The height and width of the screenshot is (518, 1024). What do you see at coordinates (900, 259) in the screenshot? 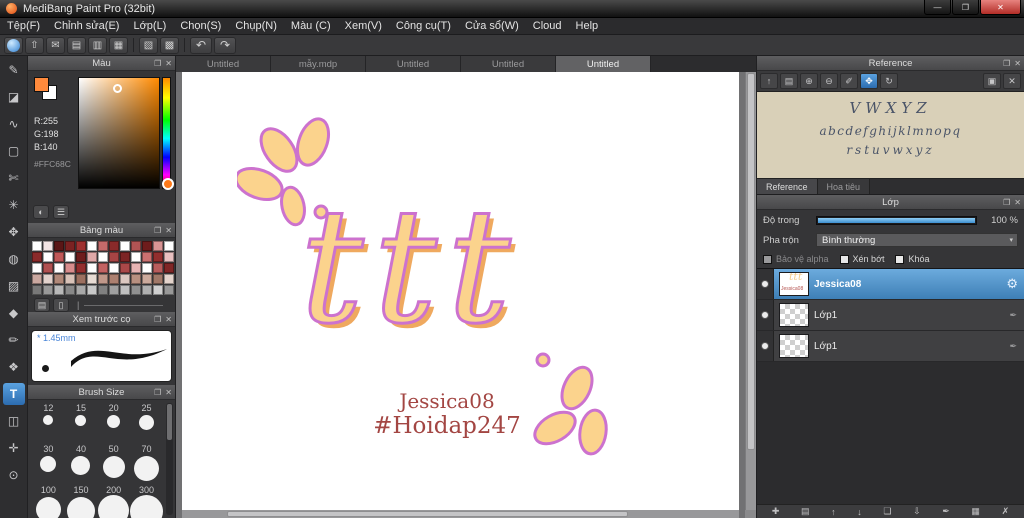
I see `lock-checkbox` at bounding box center [900, 259].